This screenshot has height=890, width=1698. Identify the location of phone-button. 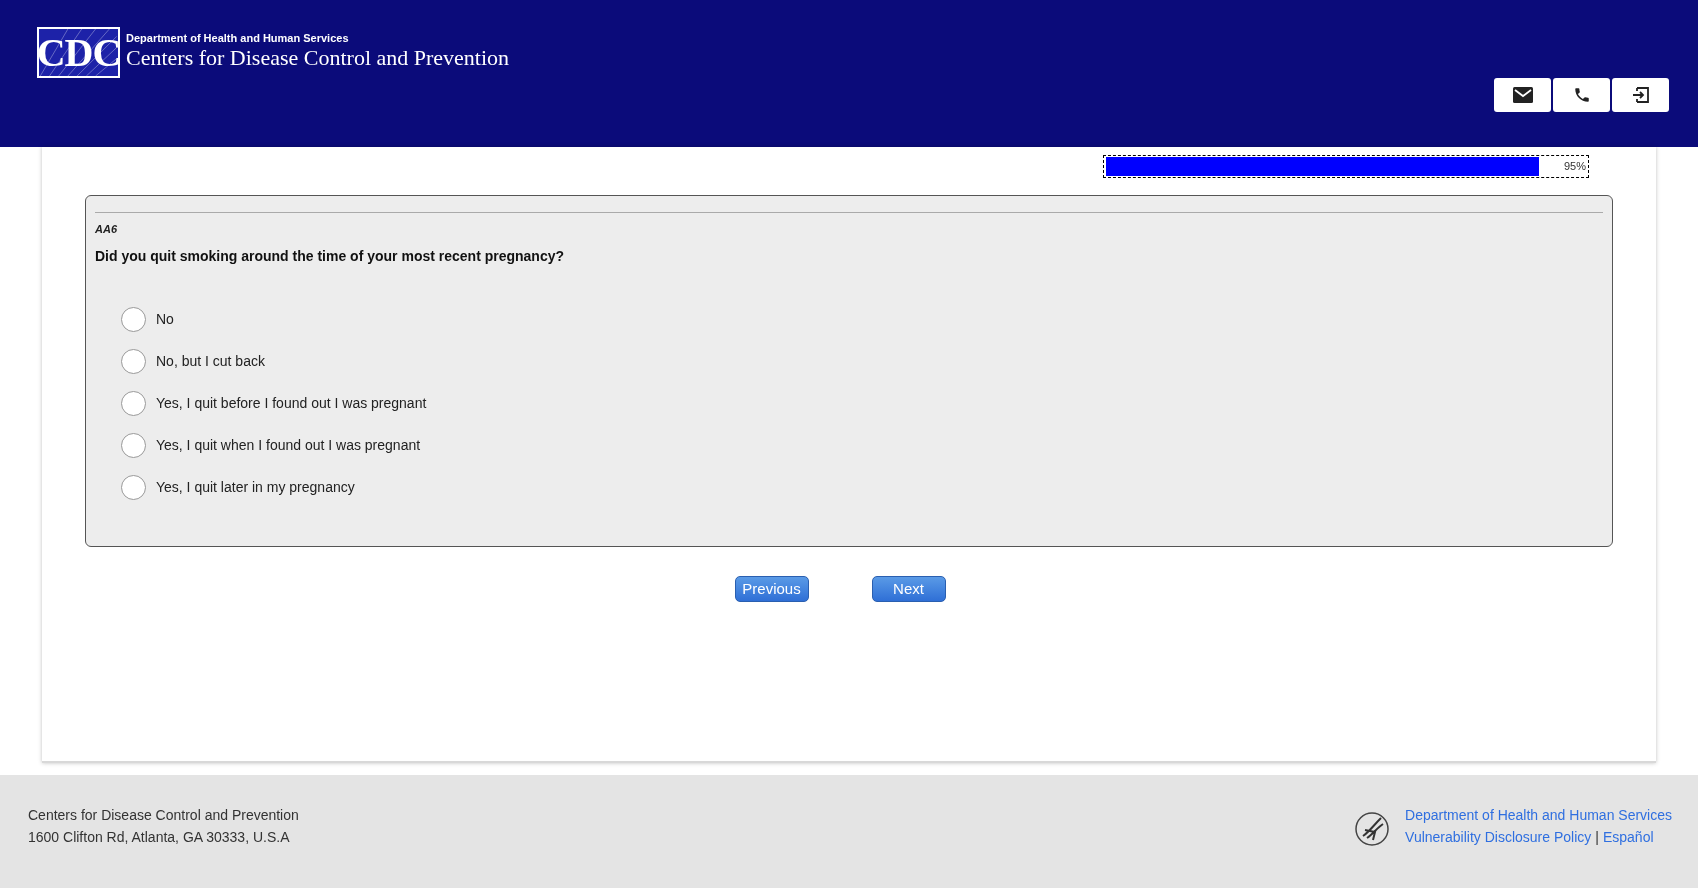
(1581, 95).